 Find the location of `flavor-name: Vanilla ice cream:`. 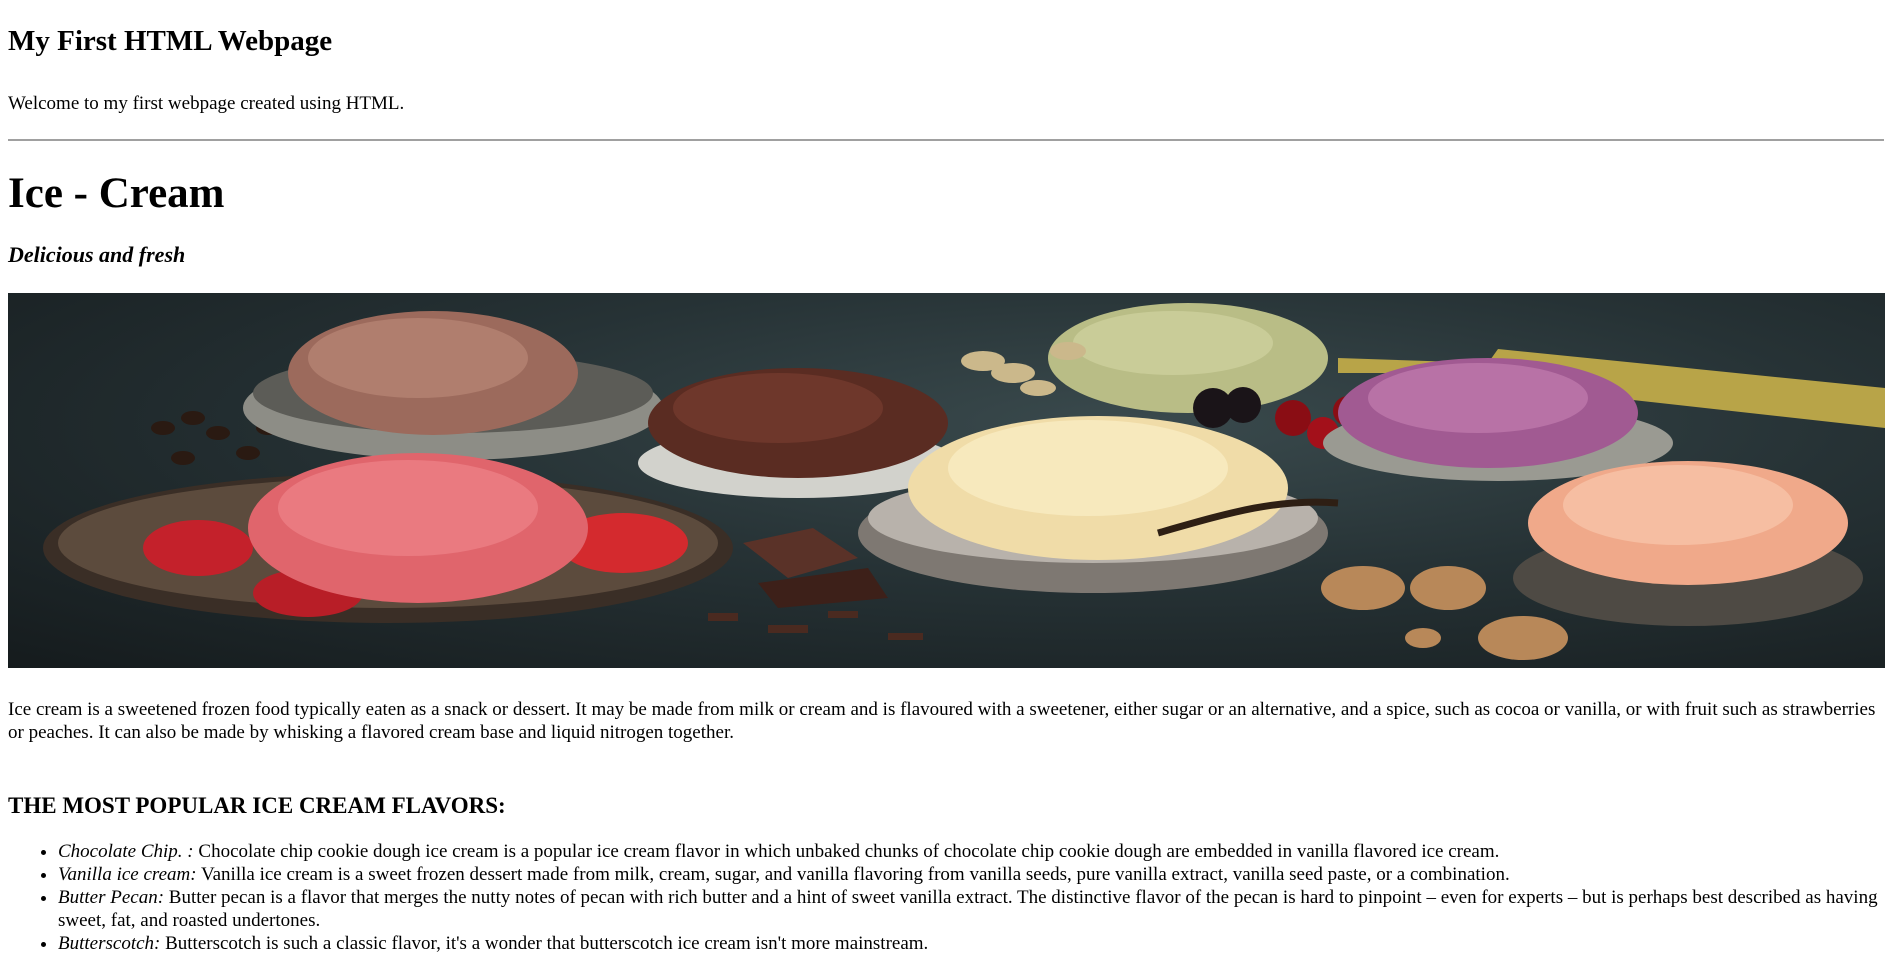

flavor-name: Vanilla ice cream: is located at coordinates (127, 874).